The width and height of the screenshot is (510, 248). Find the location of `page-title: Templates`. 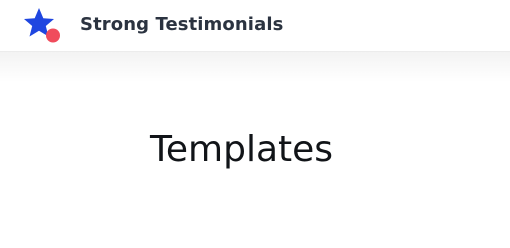

page-title: Templates is located at coordinates (242, 149).